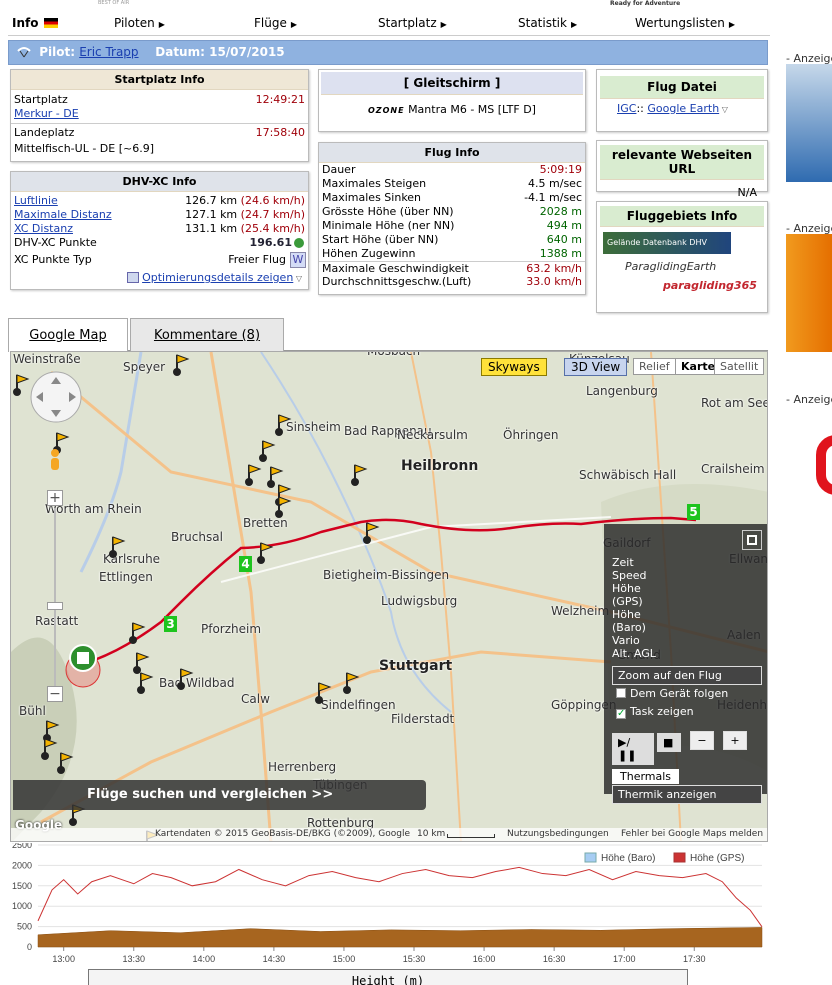  What do you see at coordinates (685, 23) in the screenshot?
I see `menu-wertungslisten: Wertungslisten ▶` at bounding box center [685, 23].